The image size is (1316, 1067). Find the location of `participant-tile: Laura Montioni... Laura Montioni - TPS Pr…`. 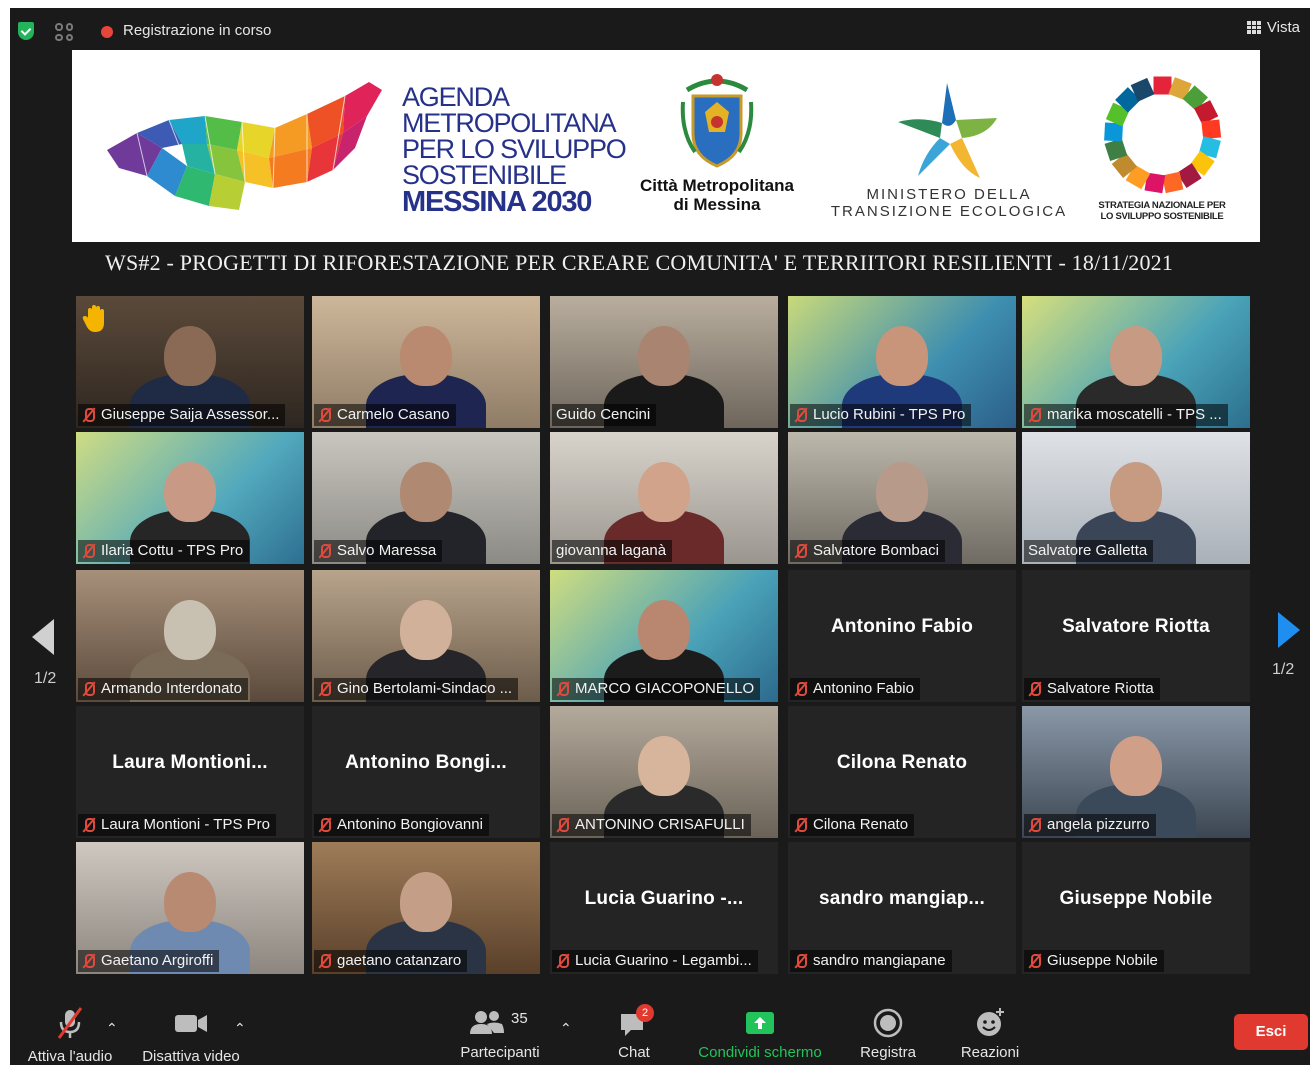

participant-tile: Laura Montioni... Laura Montioni - TPS Pr… is located at coordinates (190, 772).